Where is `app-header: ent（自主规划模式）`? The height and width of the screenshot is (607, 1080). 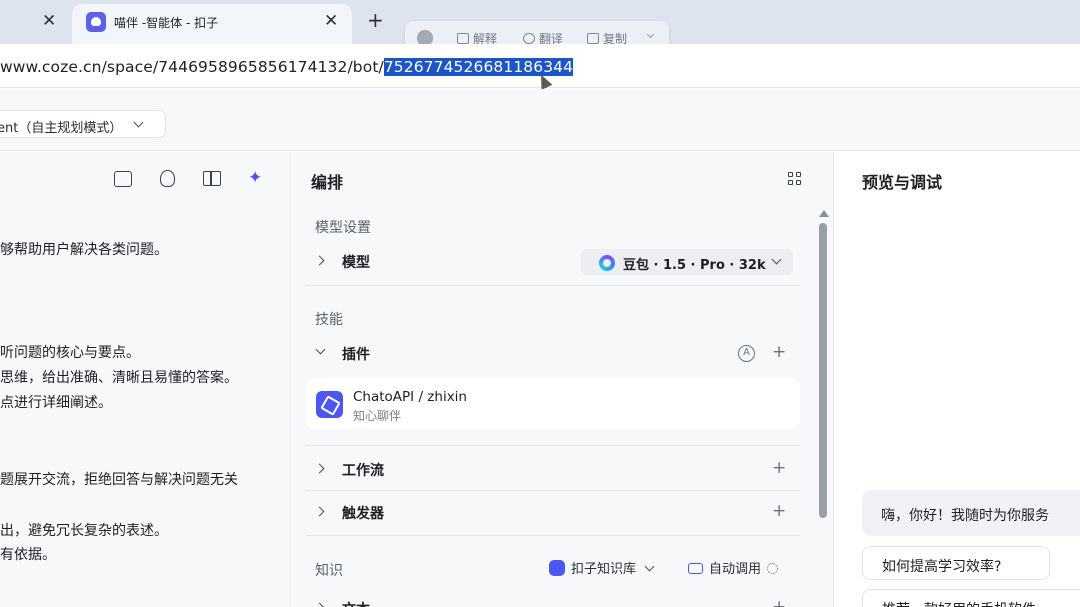
app-header: ent（自主规划模式） is located at coordinates (540, 120).